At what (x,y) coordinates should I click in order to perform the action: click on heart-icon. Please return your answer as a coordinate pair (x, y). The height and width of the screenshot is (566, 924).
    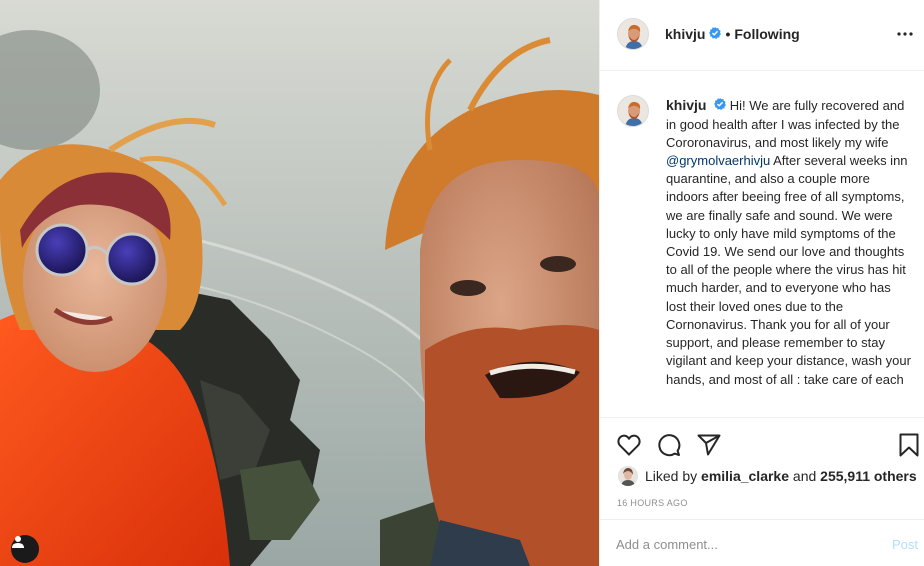
    Looking at the image, I should click on (629, 445).